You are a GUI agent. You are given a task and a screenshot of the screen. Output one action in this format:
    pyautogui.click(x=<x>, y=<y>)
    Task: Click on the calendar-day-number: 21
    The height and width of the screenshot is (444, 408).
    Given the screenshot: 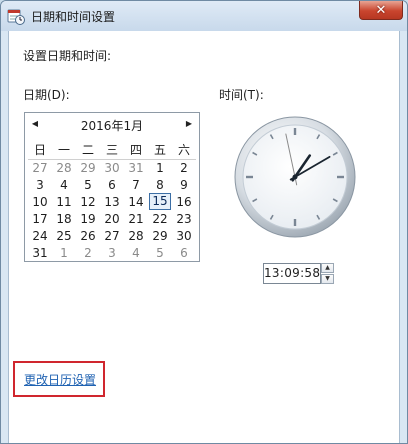 What is the action you would take?
    pyautogui.click(x=136, y=218)
    